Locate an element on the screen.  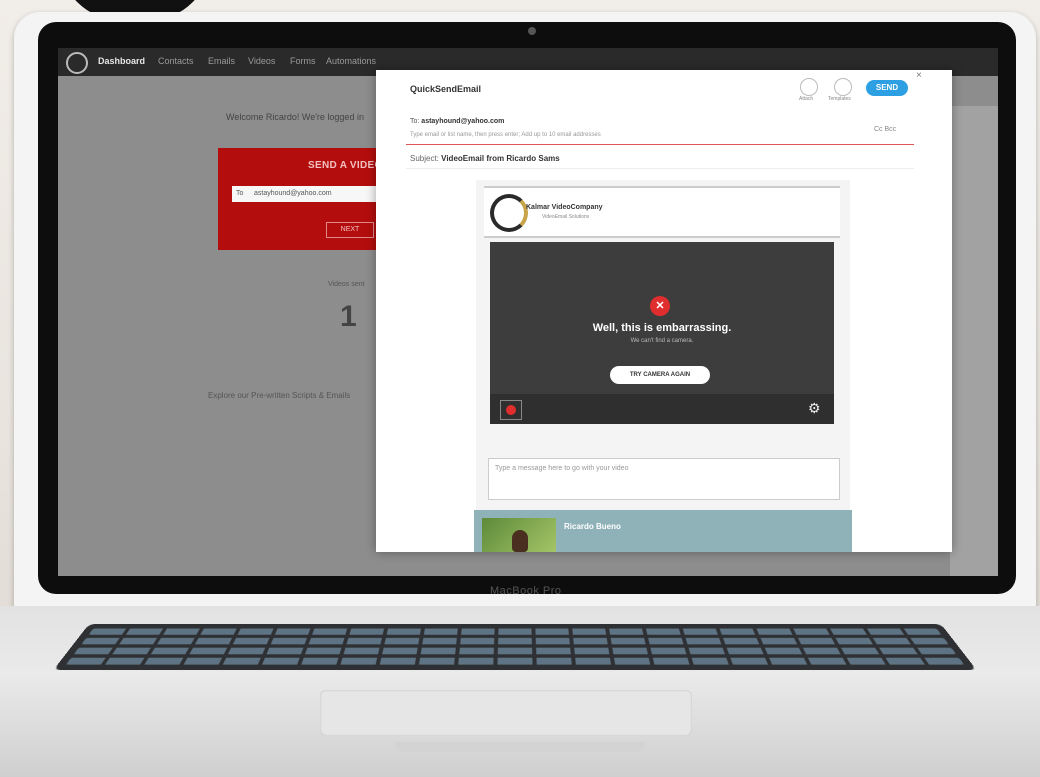
laptop-lip is located at coordinates (520, 747).